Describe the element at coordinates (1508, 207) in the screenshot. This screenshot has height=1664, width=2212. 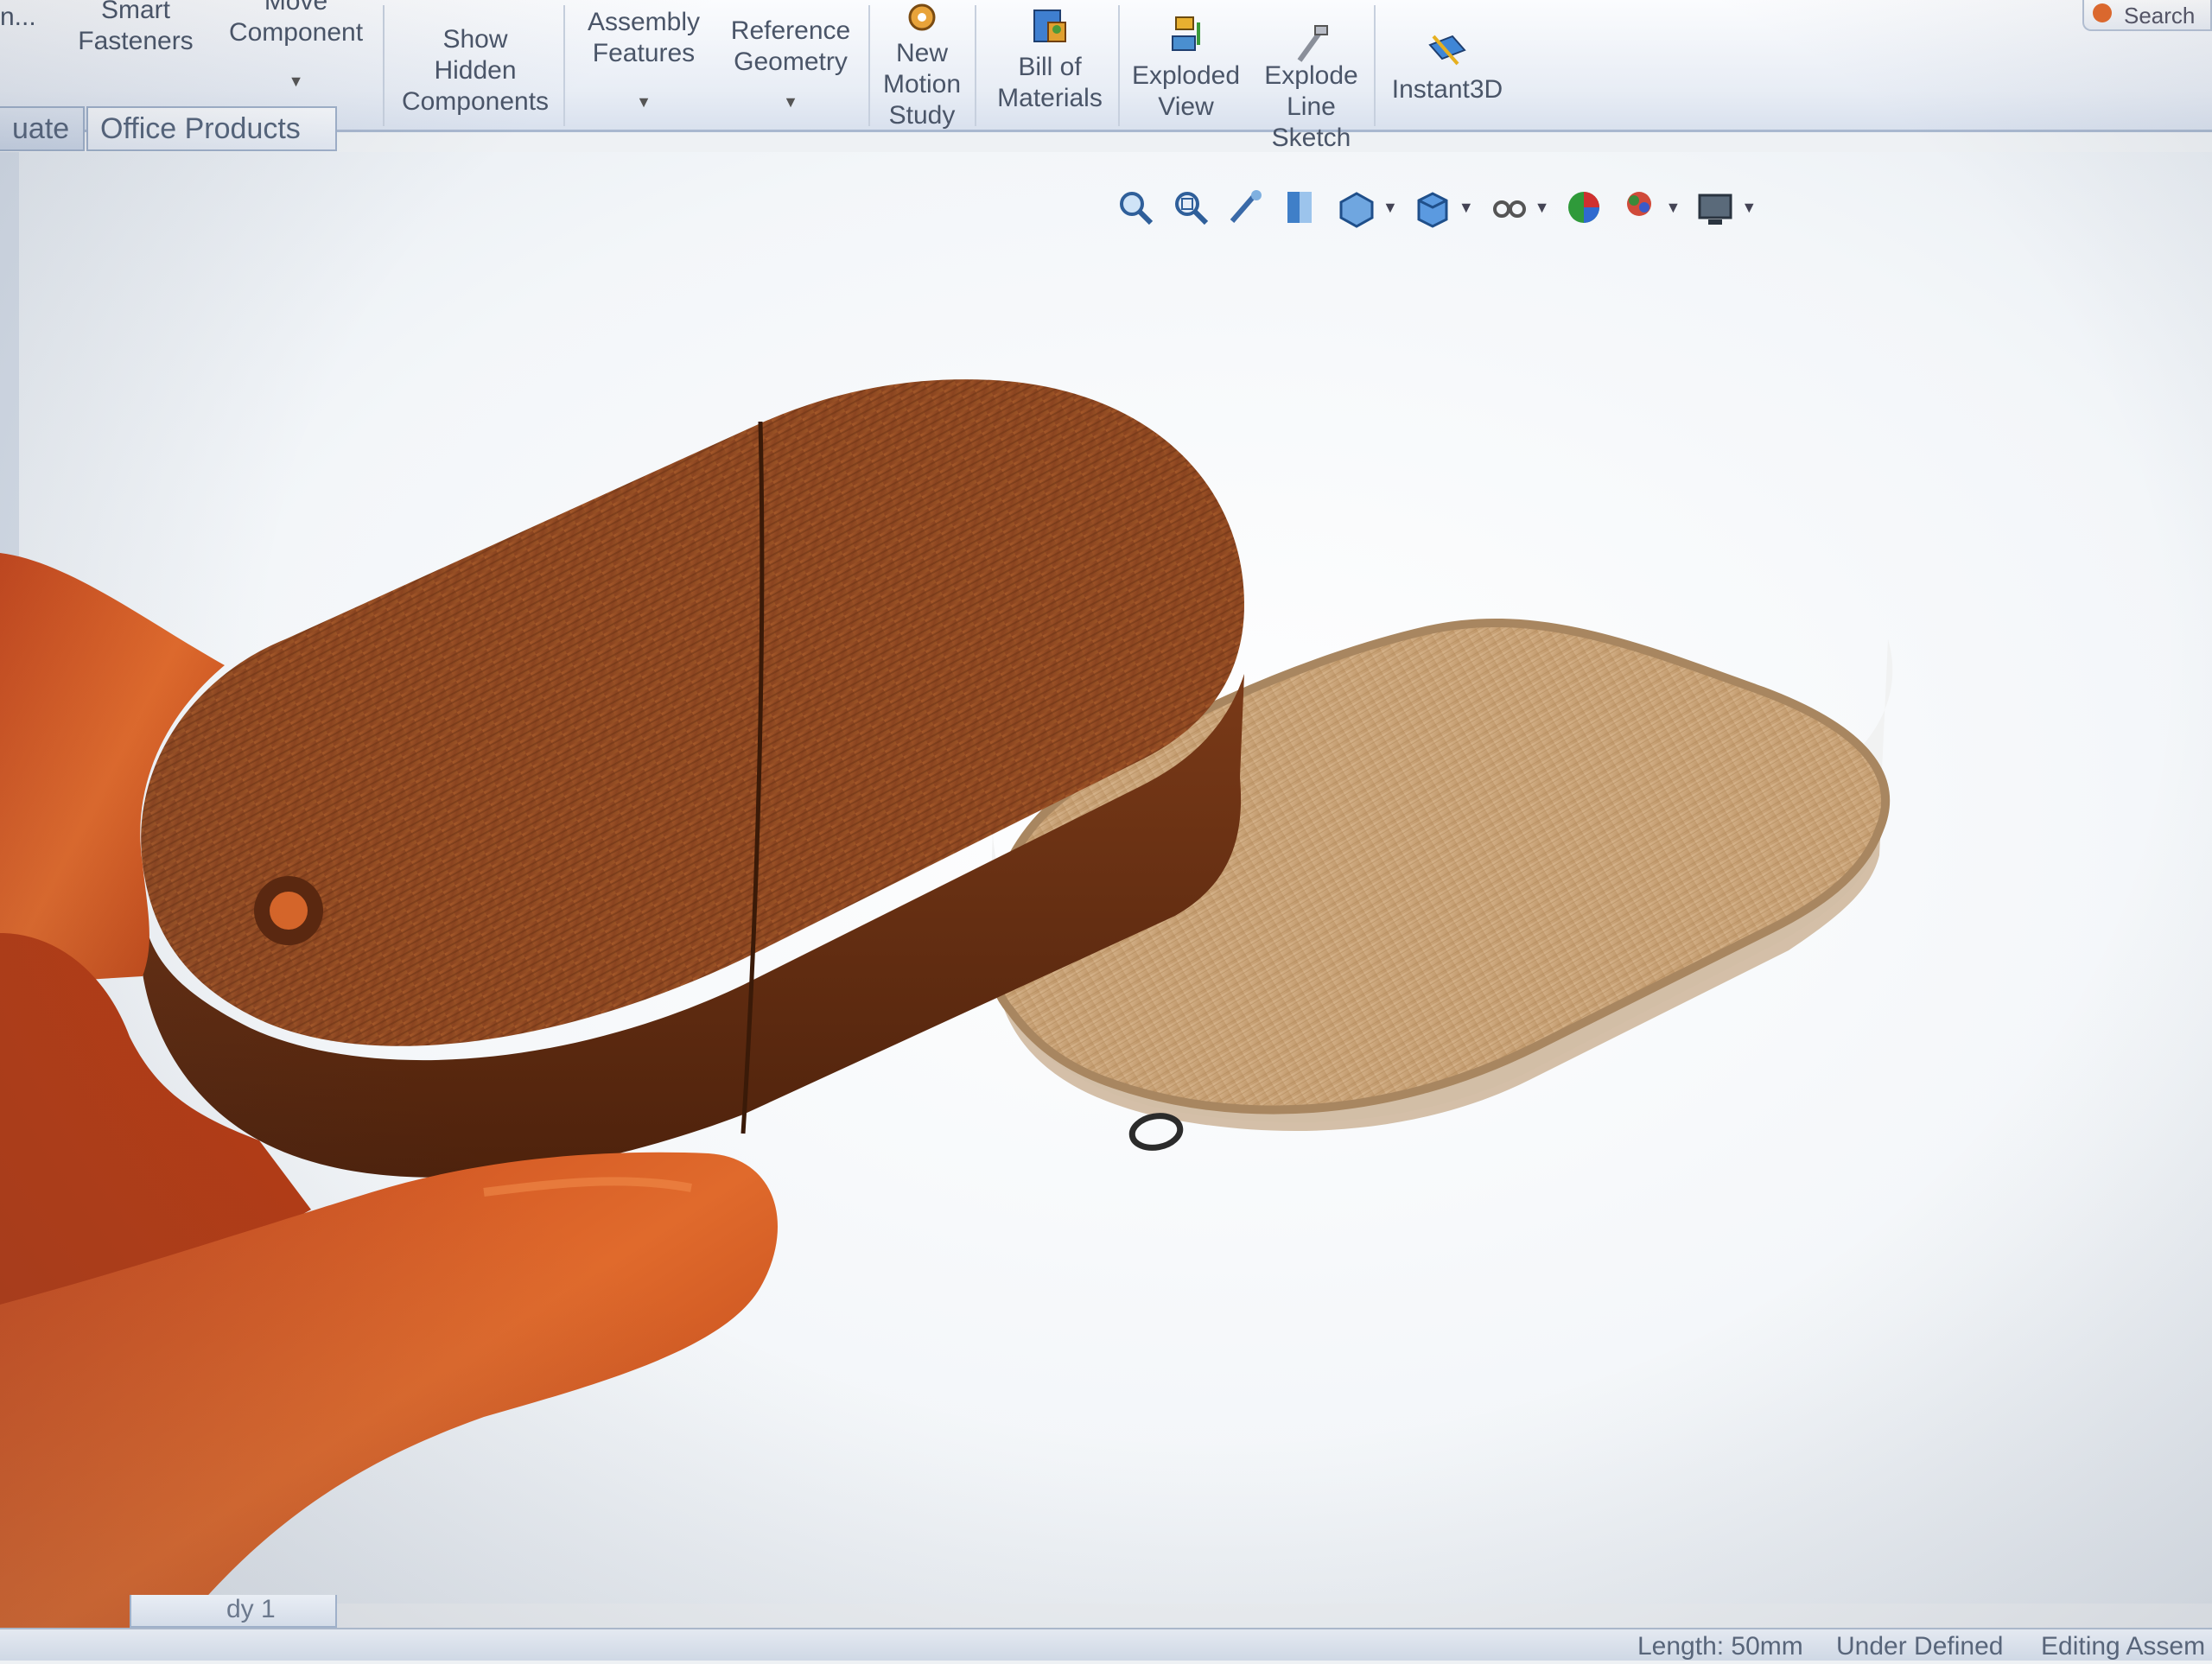
I see `hide-show-items-icon` at that location.